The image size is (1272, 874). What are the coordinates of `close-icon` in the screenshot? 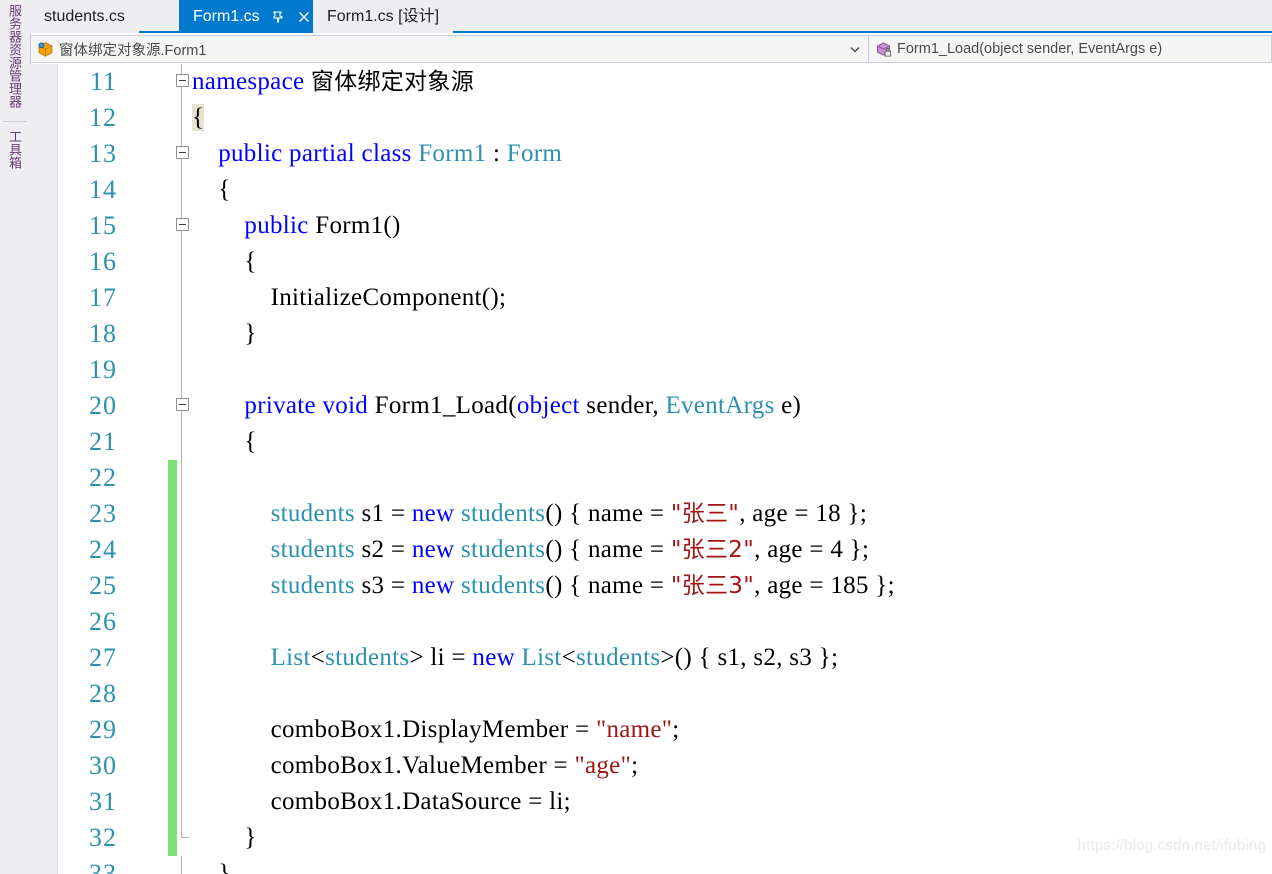 It's located at (304, 17).